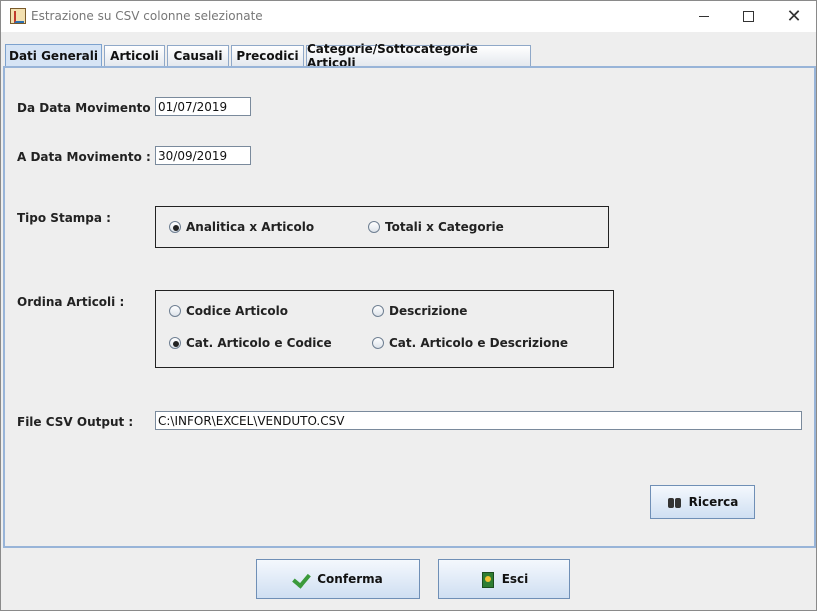 Image resolution: width=817 pixels, height=611 pixels. I want to click on a-data-label: A Data Movimento :, so click(84, 157).